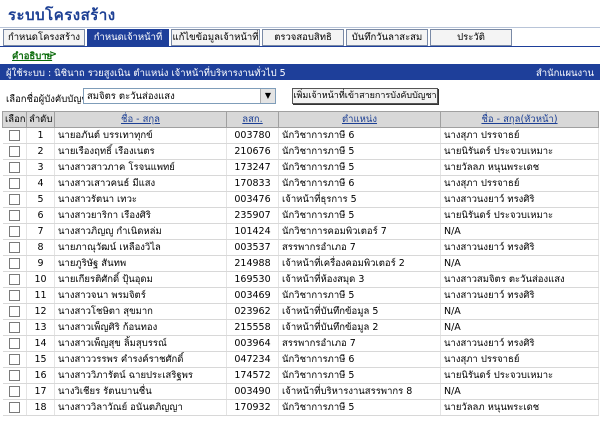 This screenshot has width=600, height=441. Describe the element at coordinates (140, 183) in the screenshot. I see `staff-name: นางสาวเสาวคนธ์ มีแสง` at that location.